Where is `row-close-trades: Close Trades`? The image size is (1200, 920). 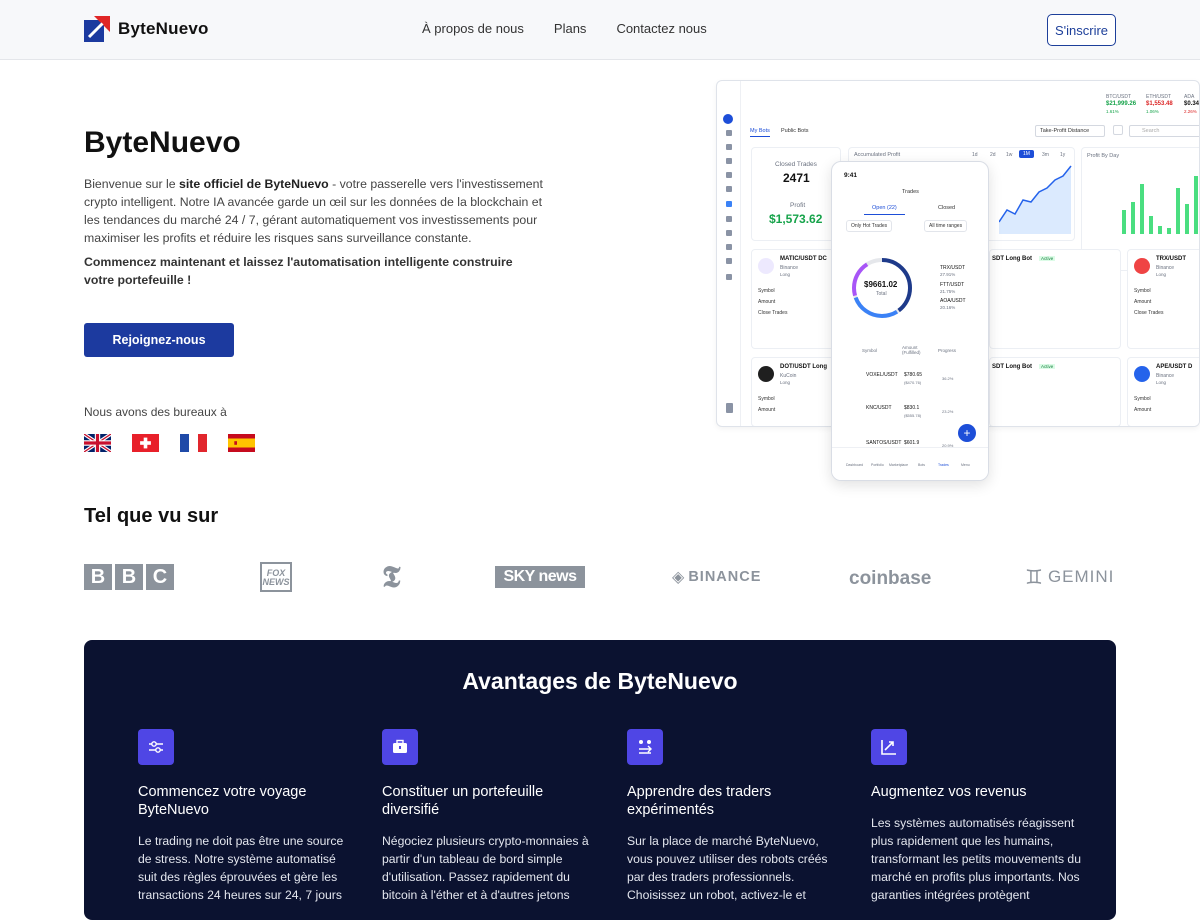
row-close-trades: Close Trades is located at coordinates (1149, 313).